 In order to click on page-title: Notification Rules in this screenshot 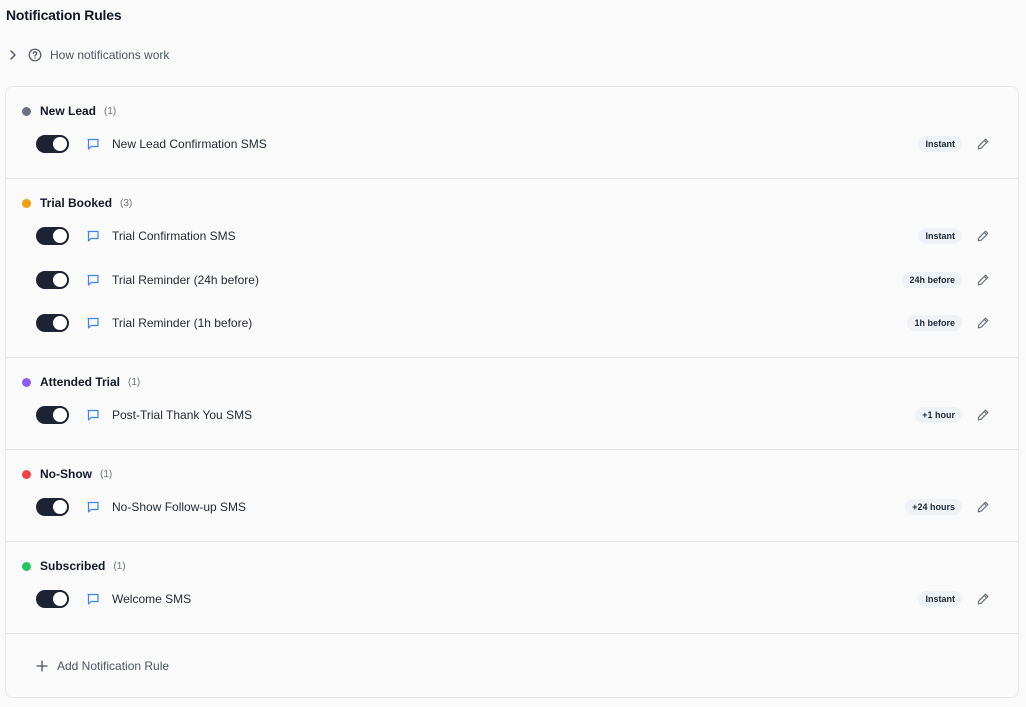, I will do `click(64, 15)`.